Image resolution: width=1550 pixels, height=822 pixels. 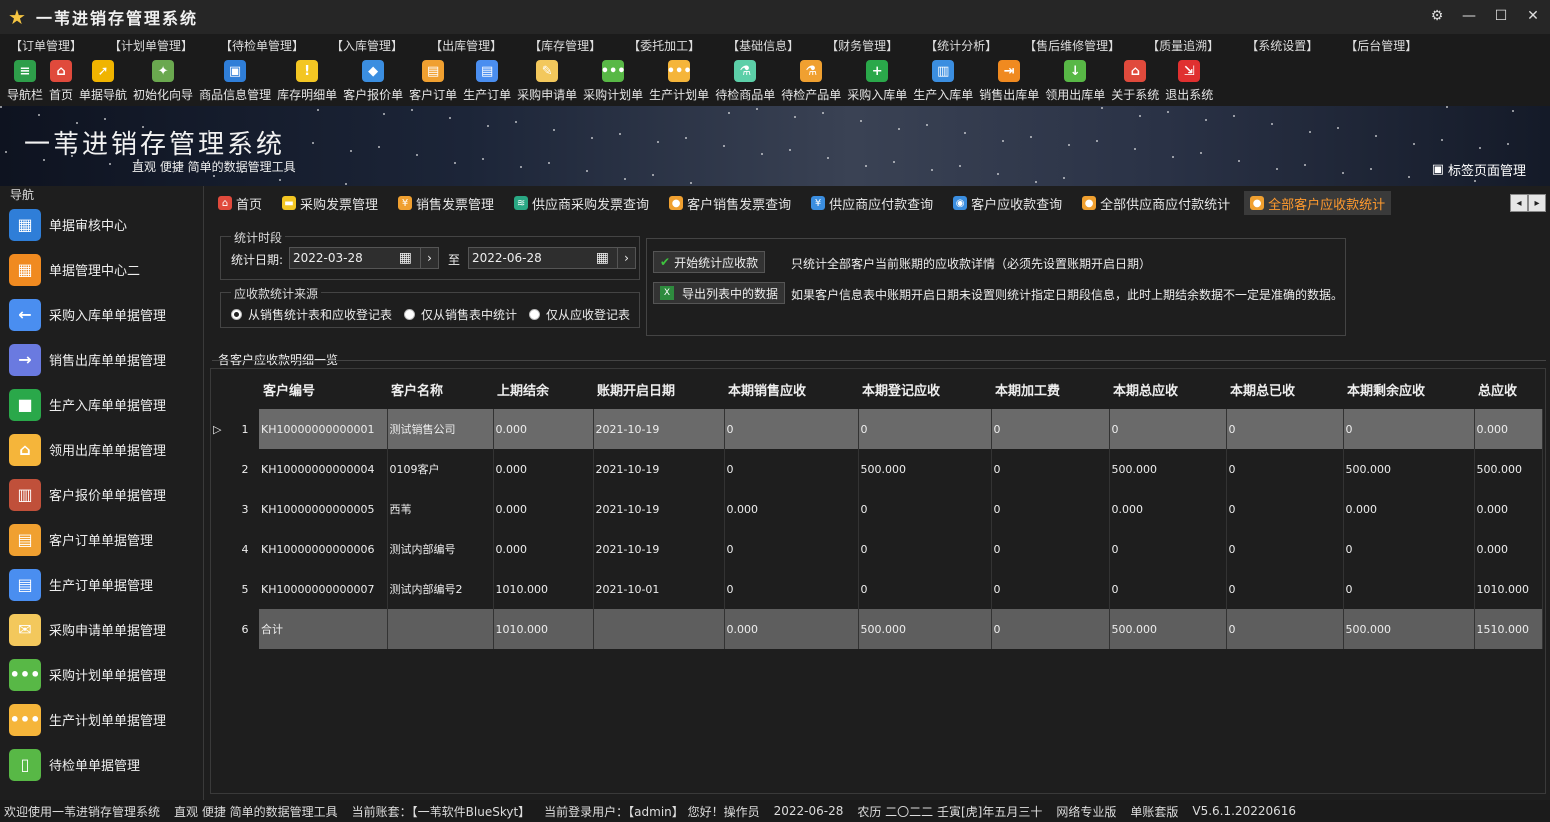 I want to click on toolbar-button: ••• 生产计划单, so click(x=679, y=79).